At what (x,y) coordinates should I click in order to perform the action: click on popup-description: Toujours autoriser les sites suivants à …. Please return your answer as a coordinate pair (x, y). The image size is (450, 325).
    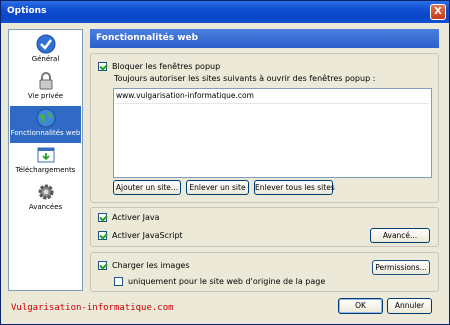
    Looking at the image, I should click on (245, 78).